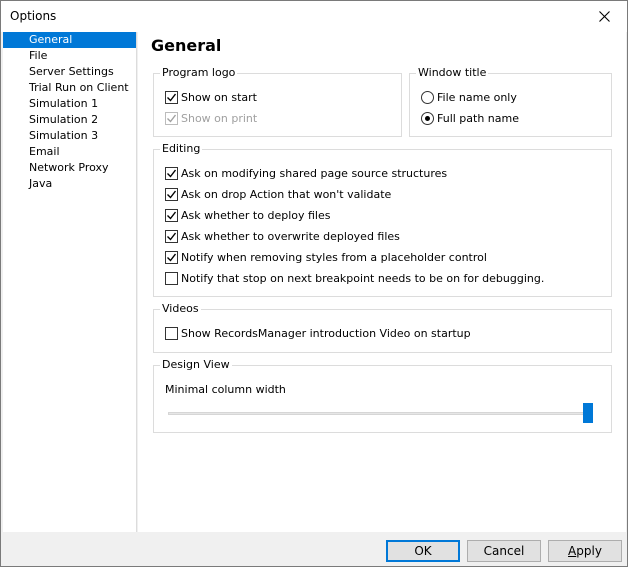 Image resolution: width=628 pixels, height=567 pixels. I want to click on nav-item-server-settings: Server Settings, so click(69, 72).